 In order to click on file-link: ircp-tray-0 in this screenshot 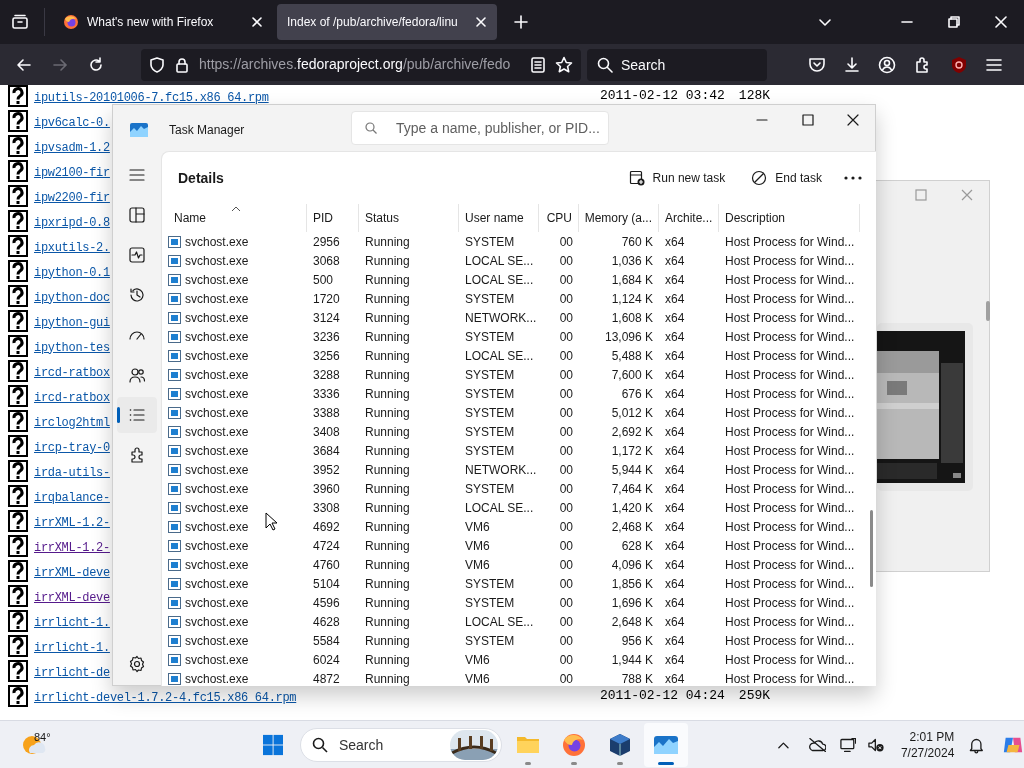, I will do `click(72, 447)`.